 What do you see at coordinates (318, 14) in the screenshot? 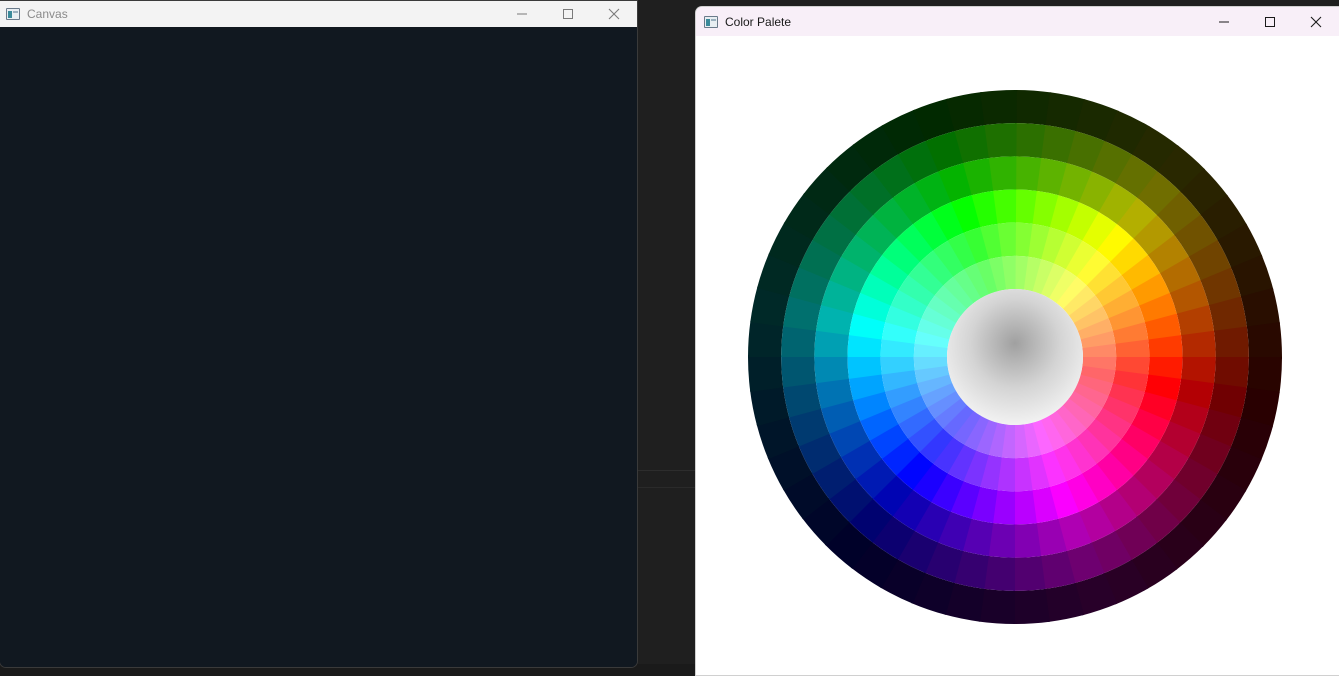
I see `title-bar: Canvas` at bounding box center [318, 14].